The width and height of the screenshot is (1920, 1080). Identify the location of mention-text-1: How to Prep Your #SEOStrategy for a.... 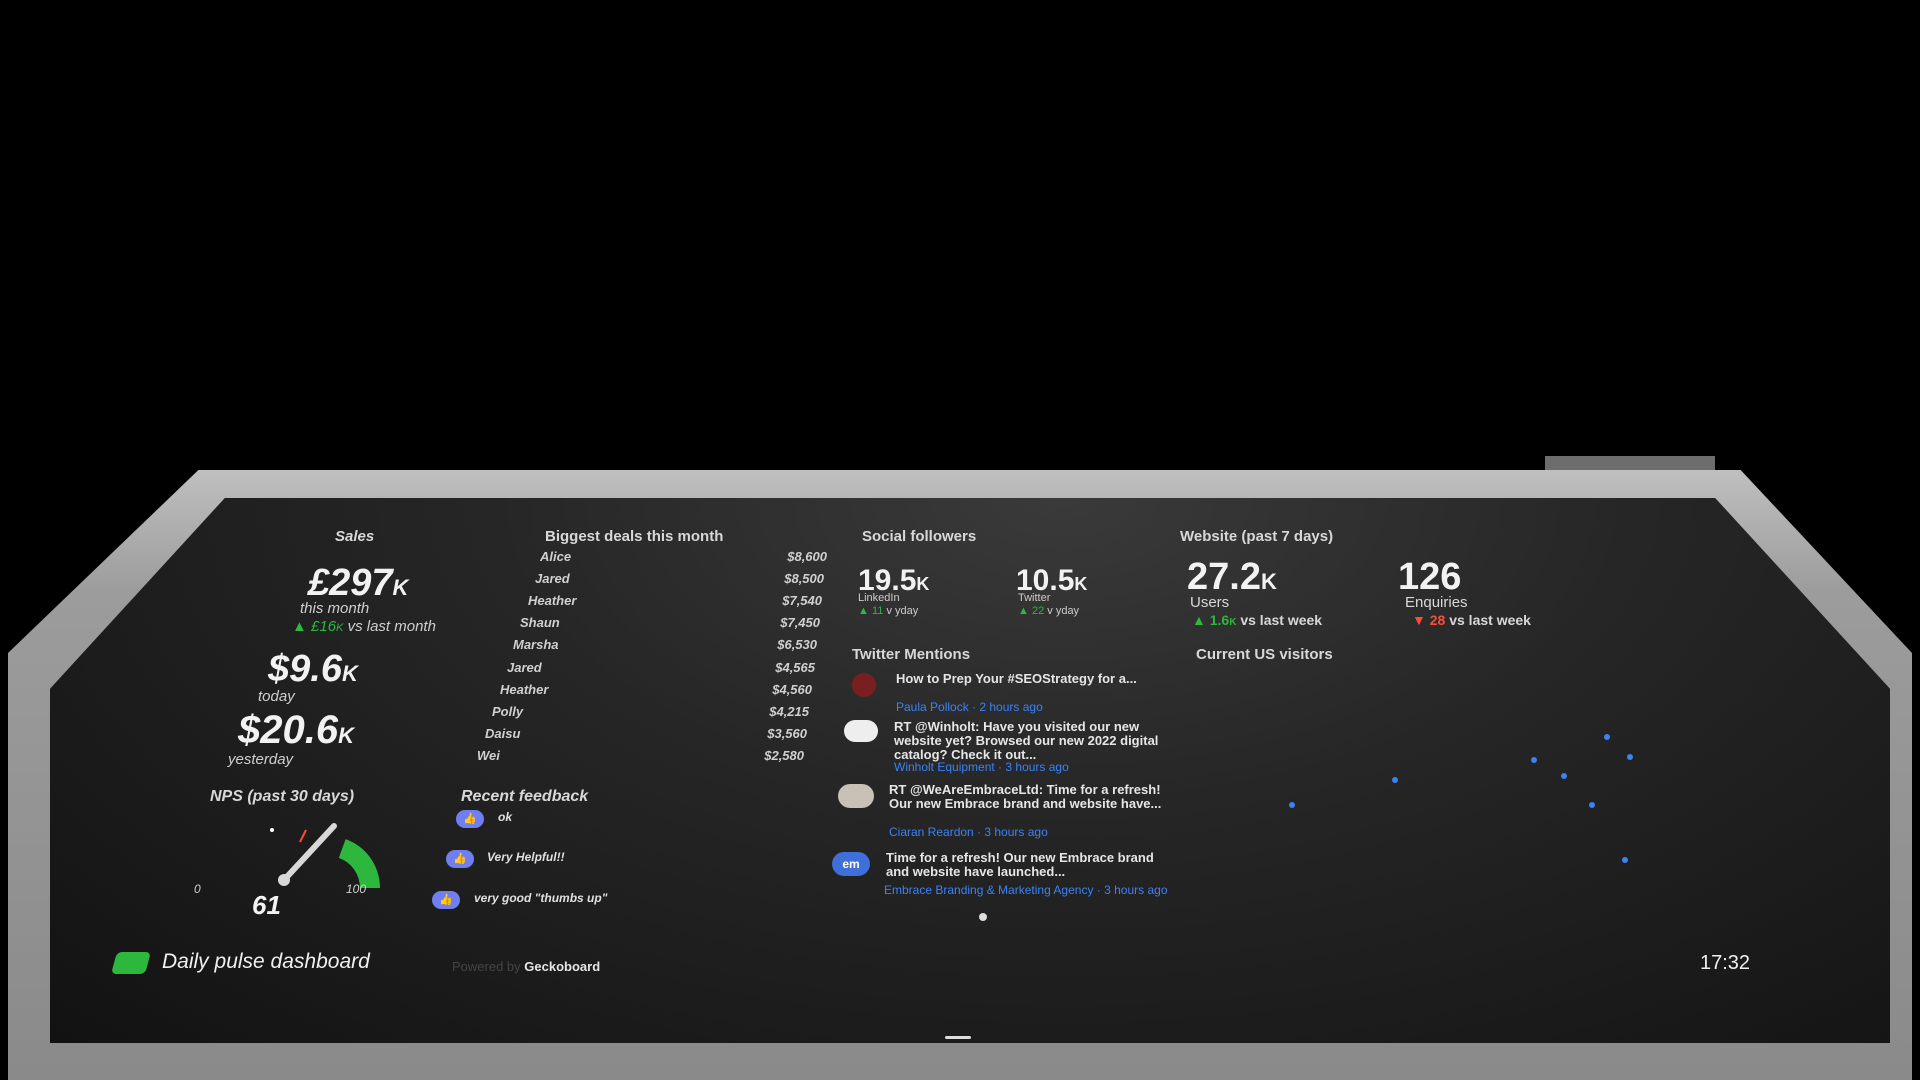
(1026, 679).